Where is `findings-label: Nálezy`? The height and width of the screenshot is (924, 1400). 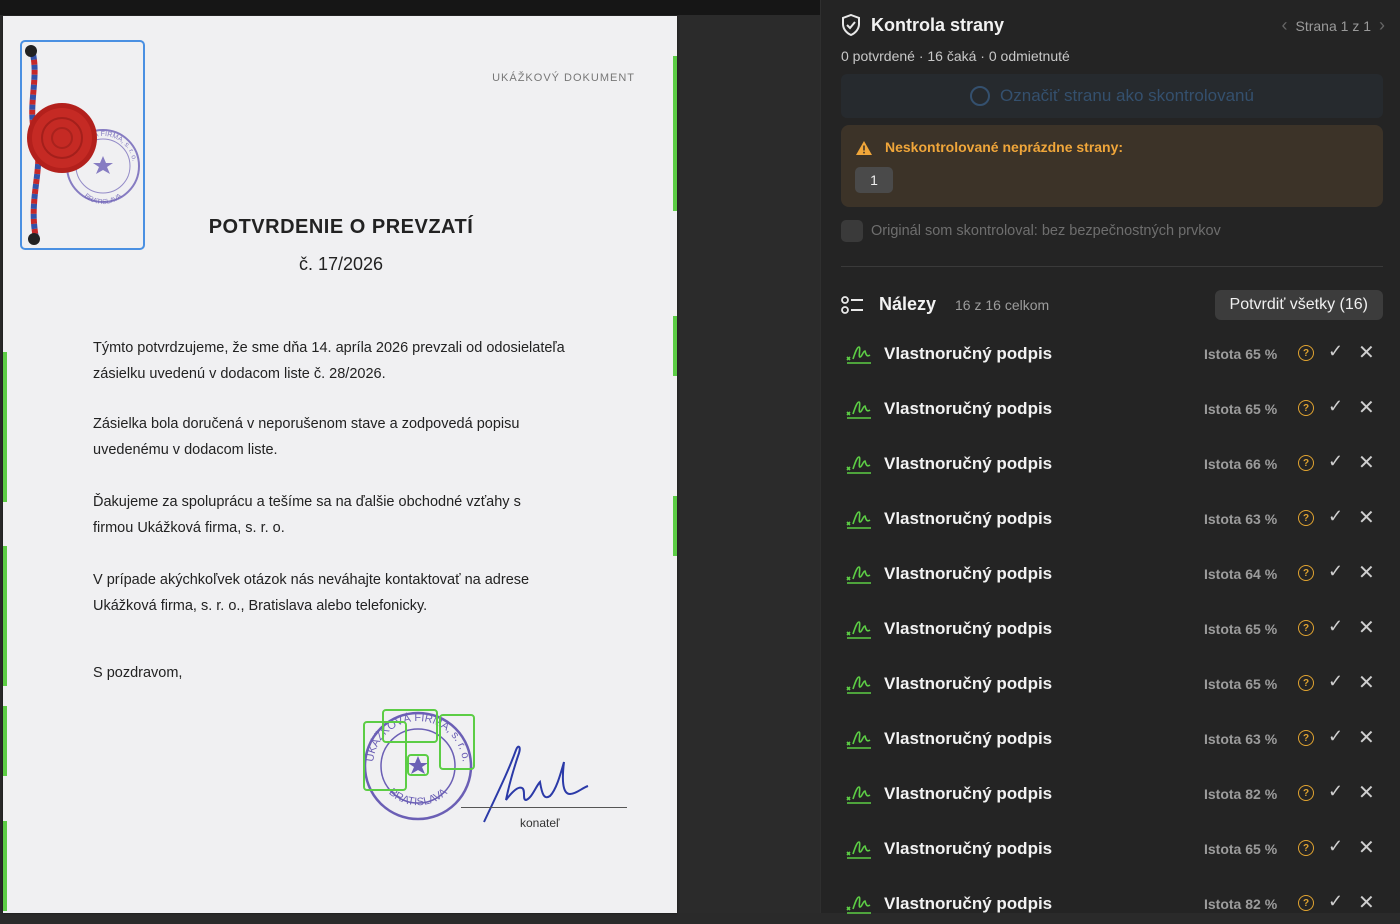
findings-label: Nálezy is located at coordinates (908, 304).